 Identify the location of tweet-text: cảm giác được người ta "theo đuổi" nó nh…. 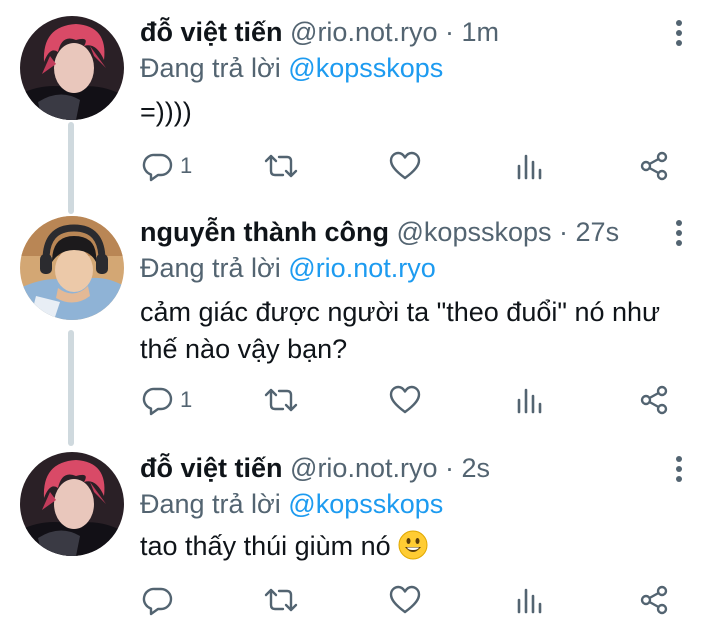
(400, 330).